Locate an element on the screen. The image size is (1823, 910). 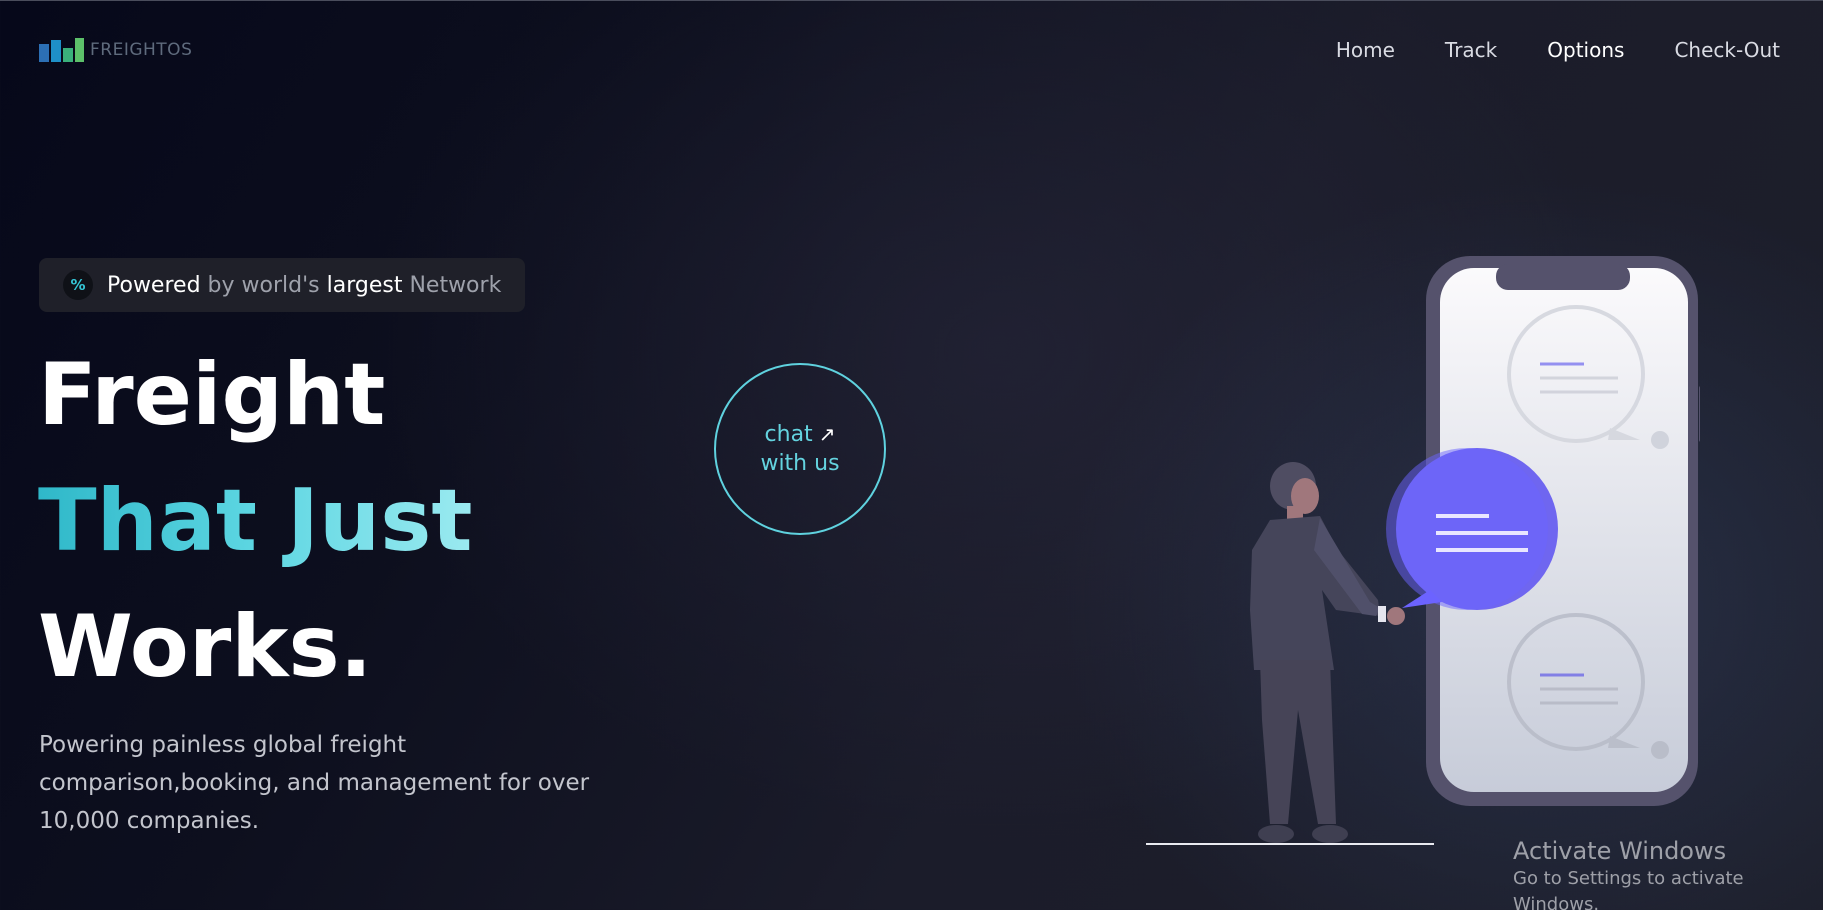
nav-home: Home is located at coordinates (1365, 50).